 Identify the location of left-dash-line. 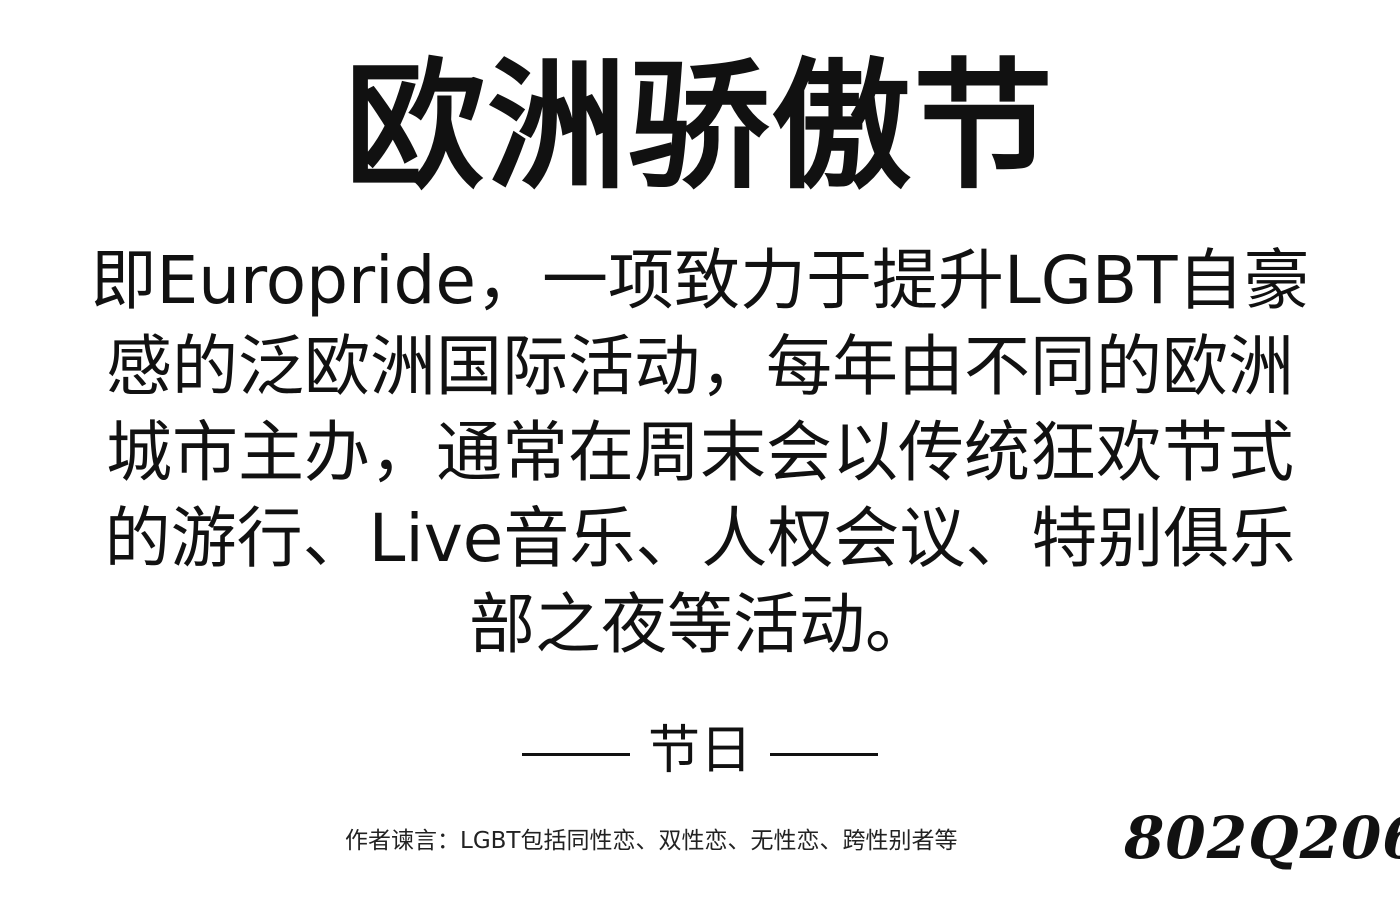
(575, 754).